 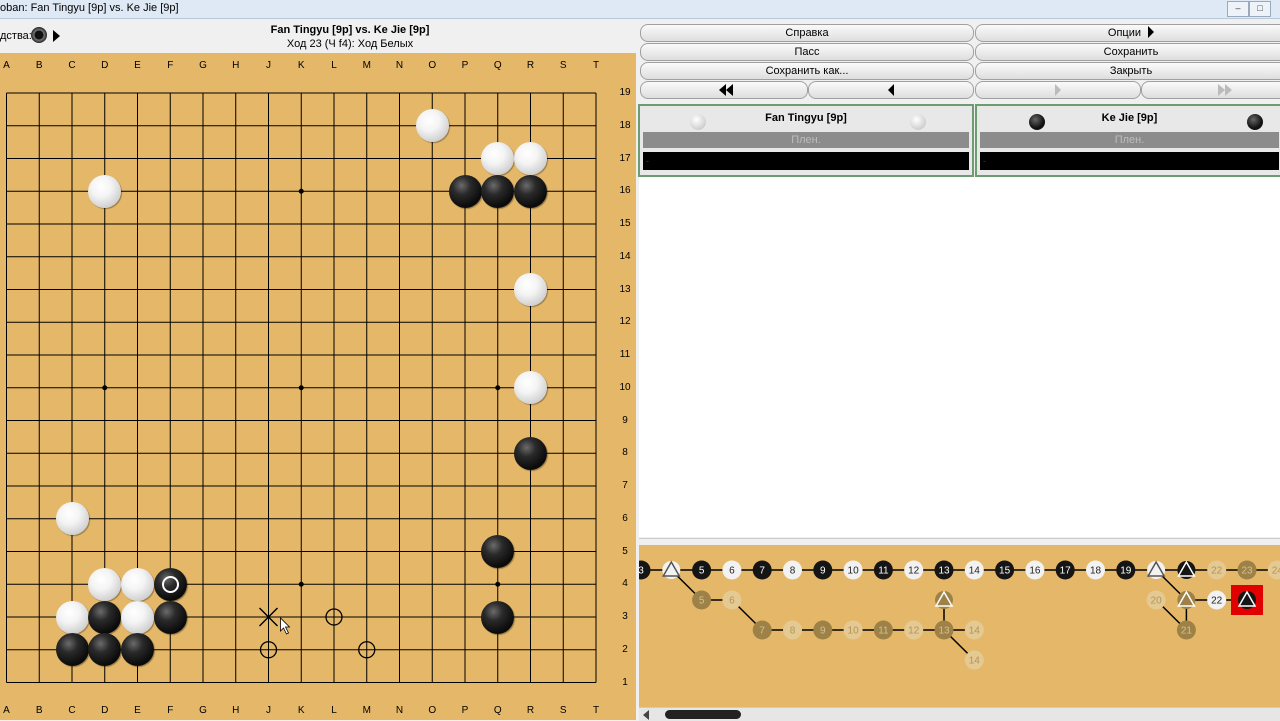 I want to click on column-label: L, so click(x=334, y=710).